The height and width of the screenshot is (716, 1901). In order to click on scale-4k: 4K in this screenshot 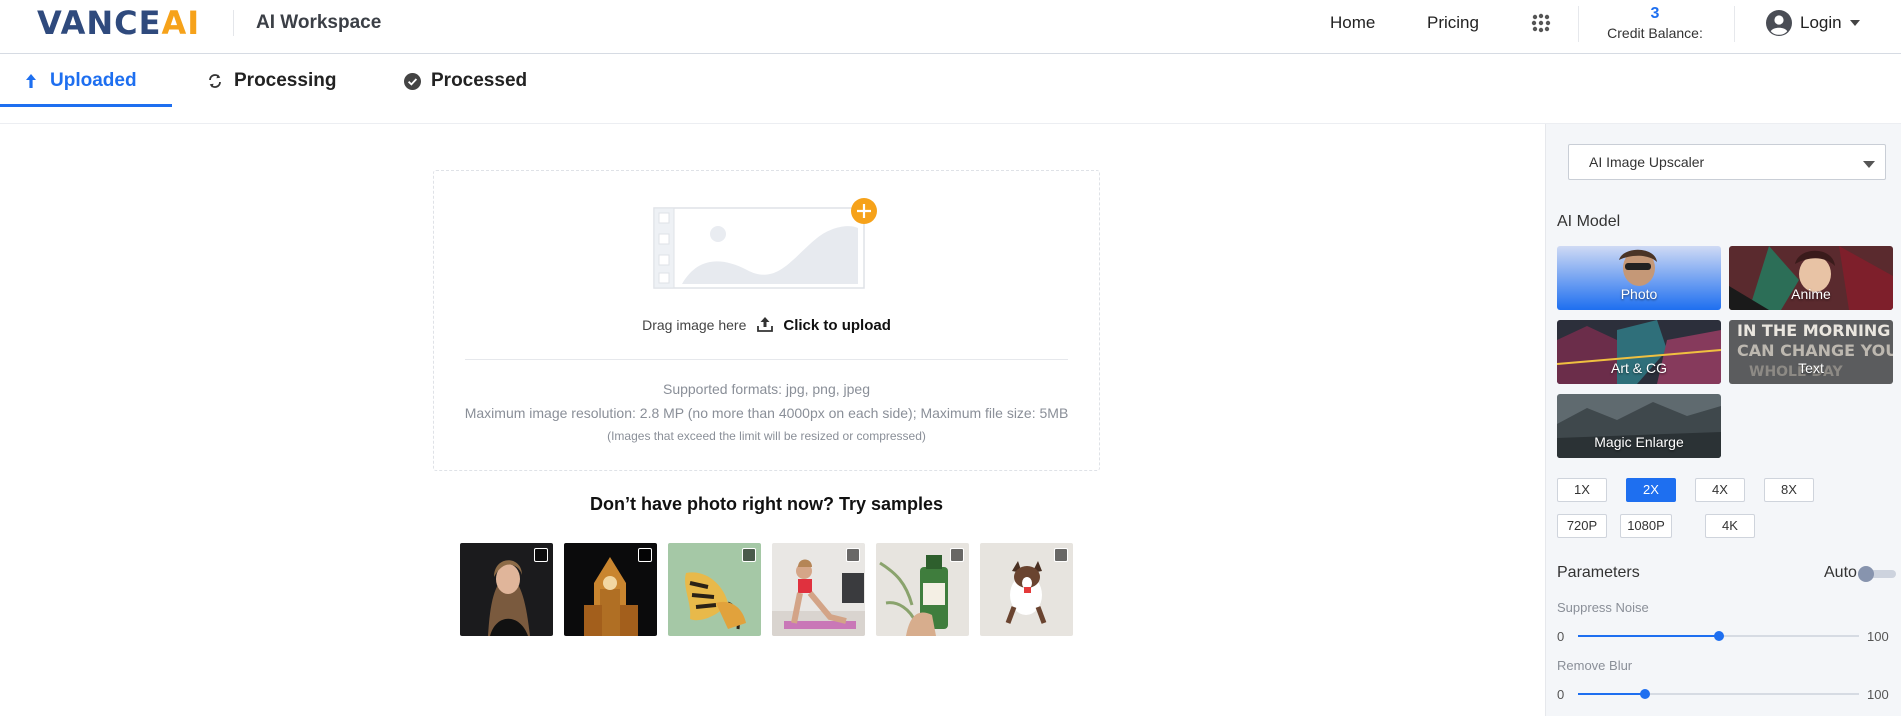, I will do `click(1730, 526)`.